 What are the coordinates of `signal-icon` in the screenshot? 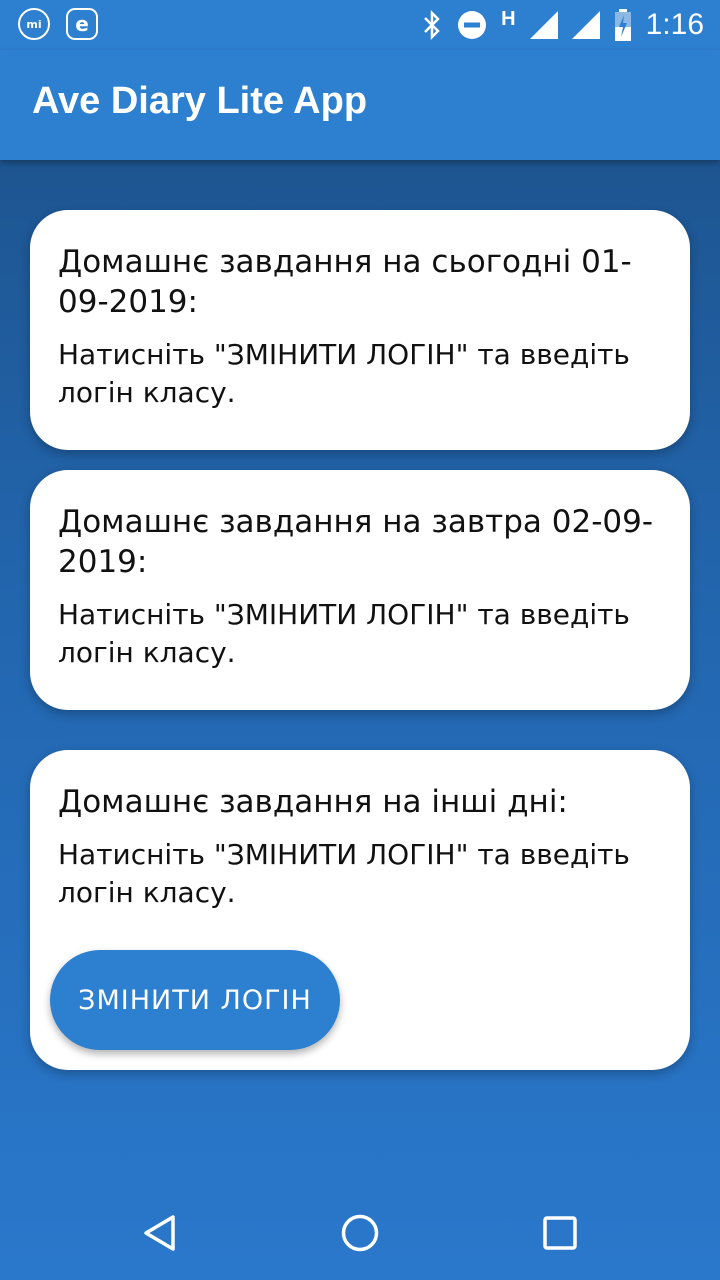 It's located at (543, 25).